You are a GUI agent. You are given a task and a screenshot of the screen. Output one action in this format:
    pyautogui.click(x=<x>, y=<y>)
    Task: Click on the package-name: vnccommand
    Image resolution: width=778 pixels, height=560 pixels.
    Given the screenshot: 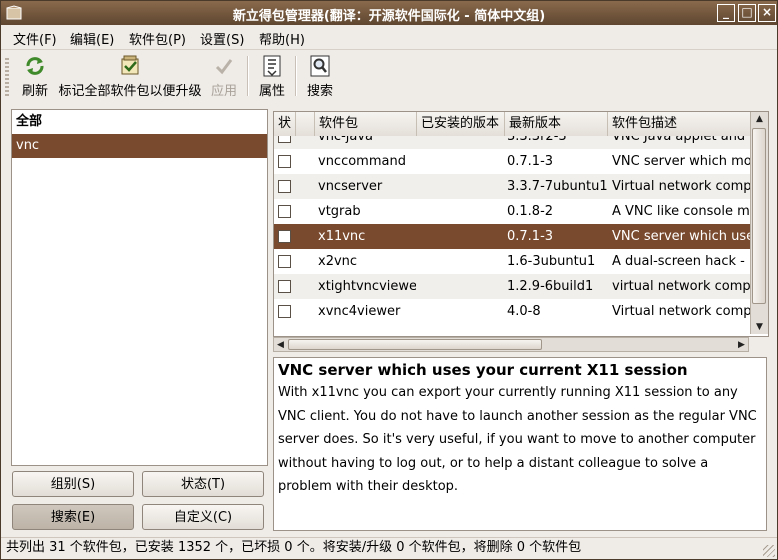 What is the action you would take?
    pyautogui.click(x=362, y=161)
    